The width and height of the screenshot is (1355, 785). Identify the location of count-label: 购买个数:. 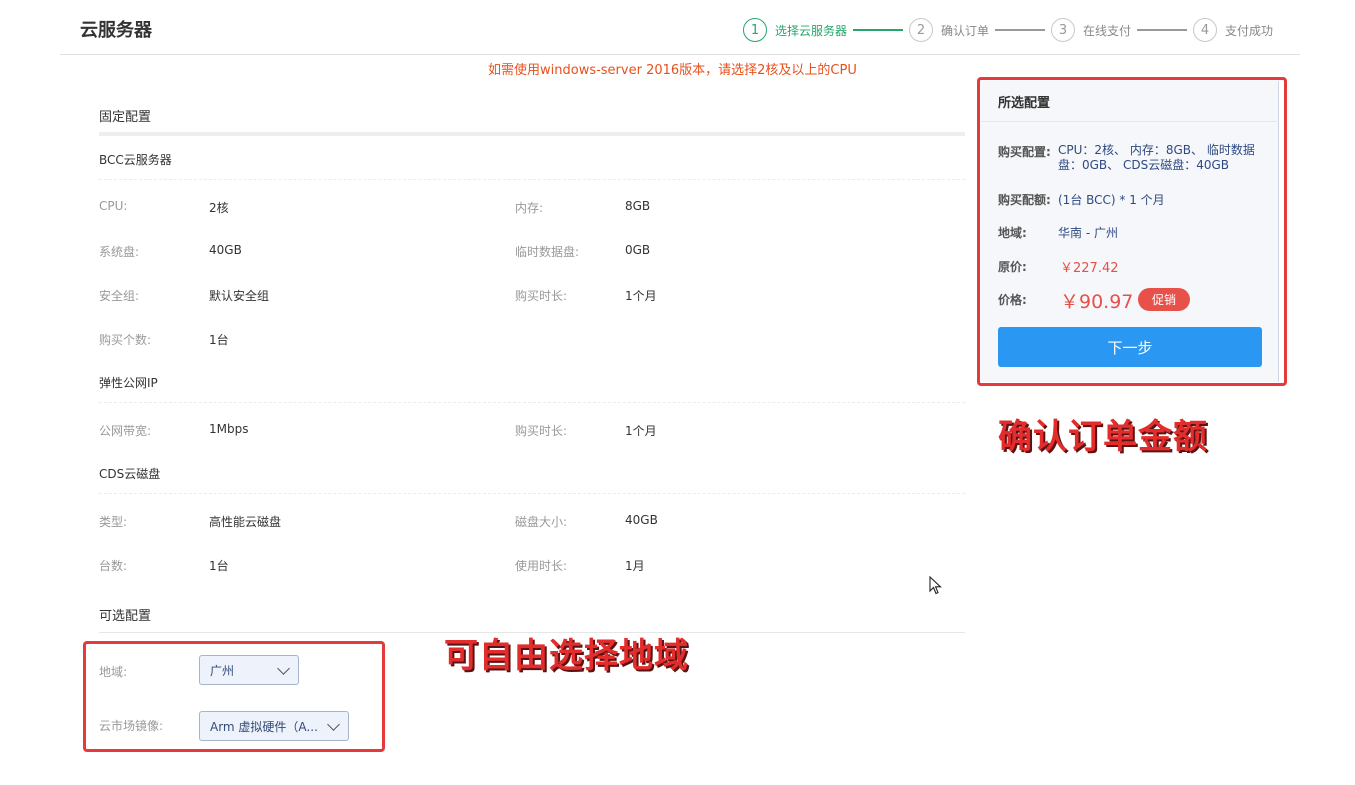
(125, 340).